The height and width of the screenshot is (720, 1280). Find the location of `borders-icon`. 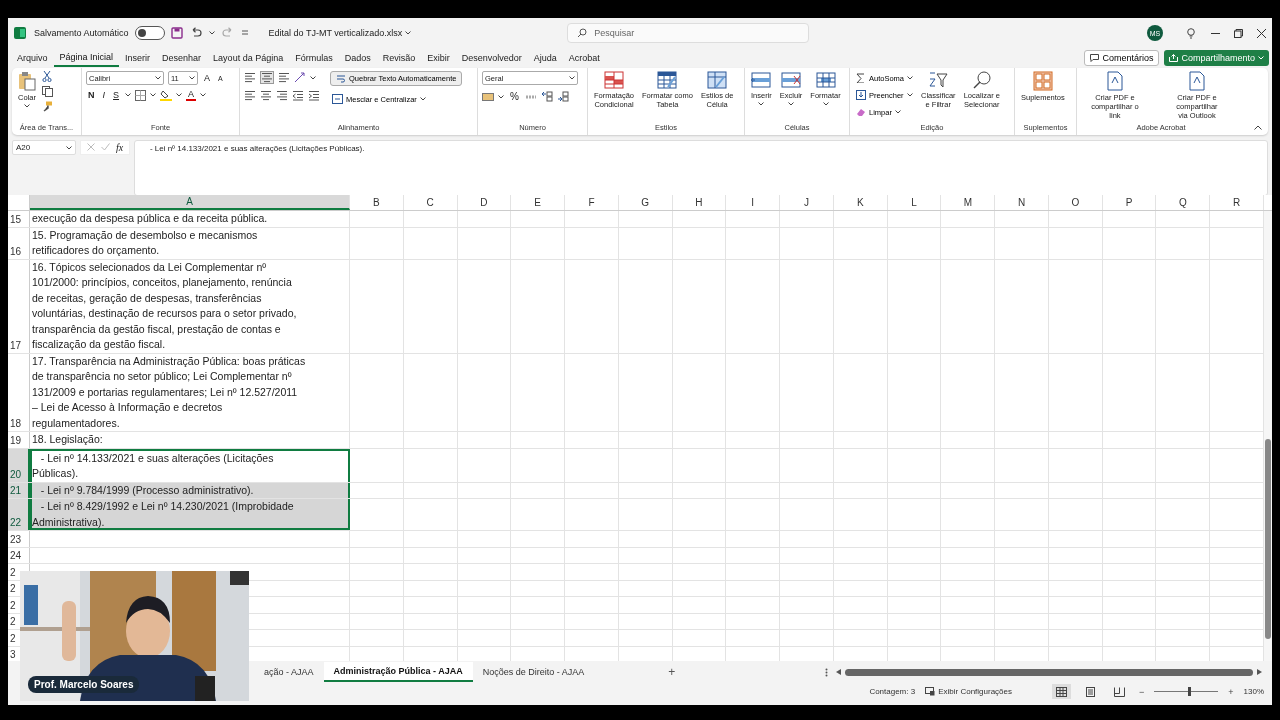

borders-icon is located at coordinates (141, 95).